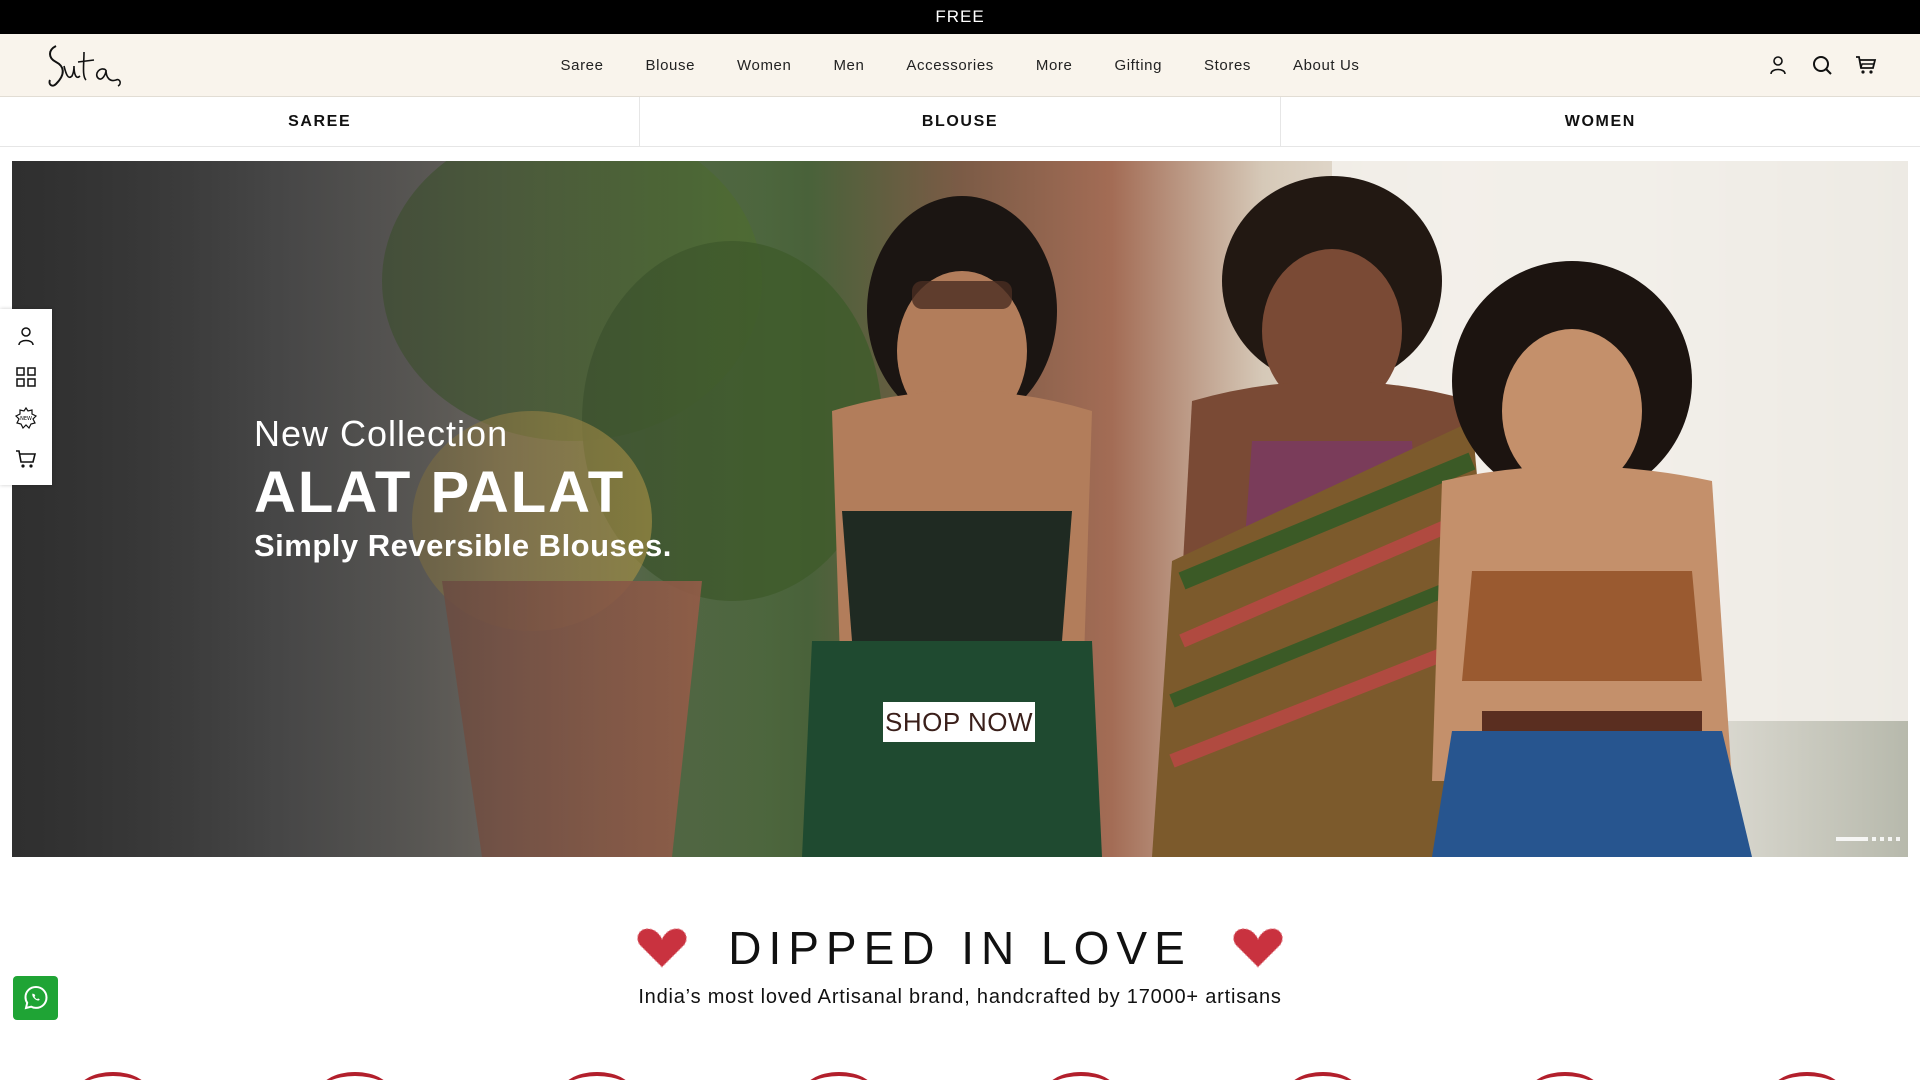 Image resolution: width=1920 pixels, height=1080 pixels. I want to click on category-saree: SAREE, so click(320, 121).